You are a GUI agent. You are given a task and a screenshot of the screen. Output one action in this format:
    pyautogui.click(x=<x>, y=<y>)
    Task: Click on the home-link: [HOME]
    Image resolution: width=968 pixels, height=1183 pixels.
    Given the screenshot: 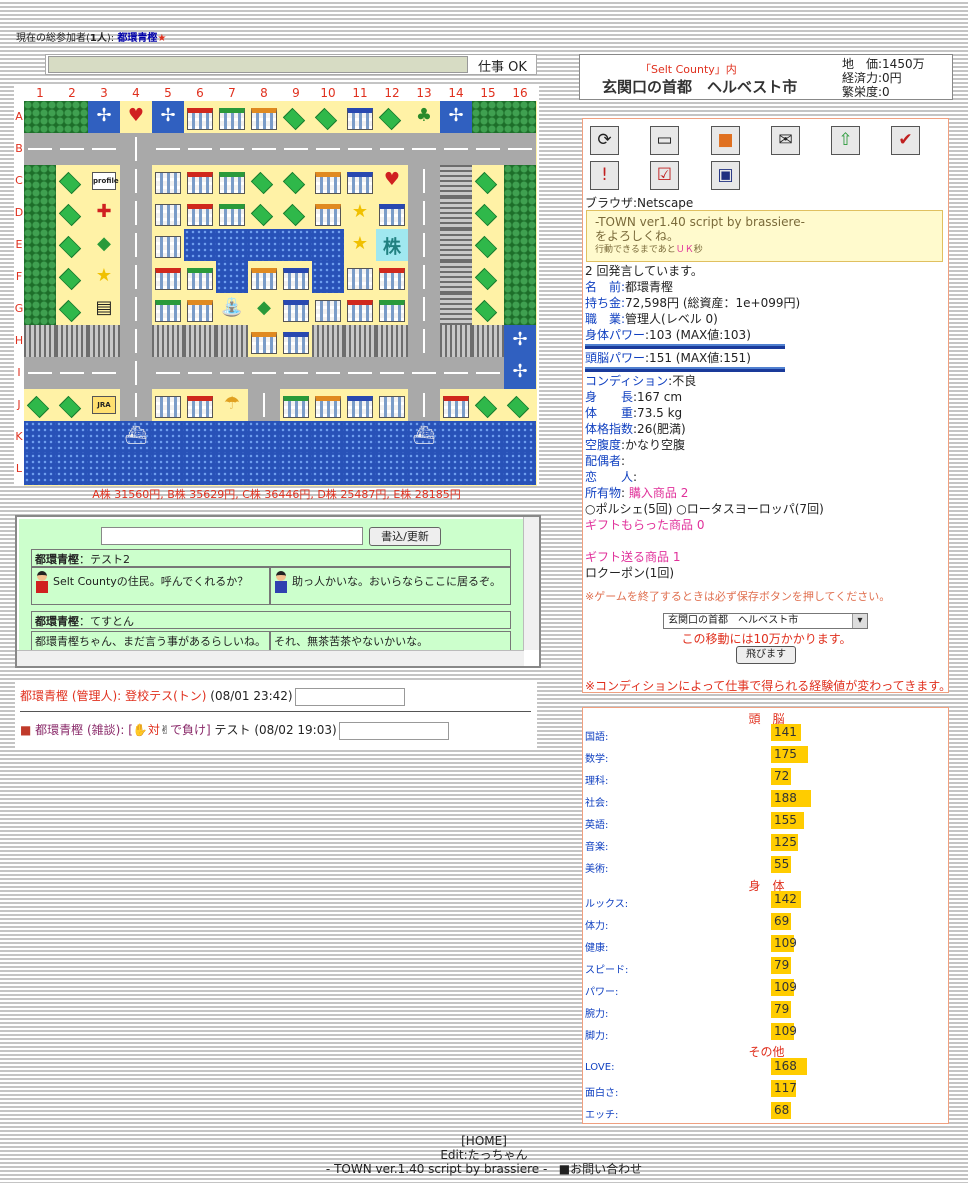 What is the action you would take?
    pyautogui.click(x=484, y=1141)
    